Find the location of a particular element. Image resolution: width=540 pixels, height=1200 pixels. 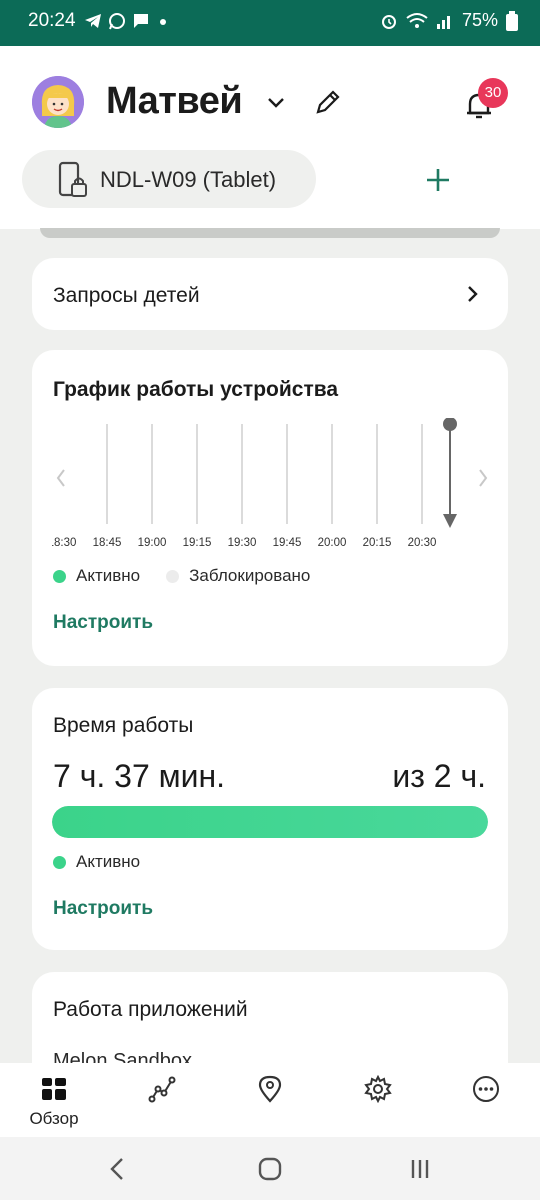

nav-overview: Обзор is located at coordinates (54, 1100).